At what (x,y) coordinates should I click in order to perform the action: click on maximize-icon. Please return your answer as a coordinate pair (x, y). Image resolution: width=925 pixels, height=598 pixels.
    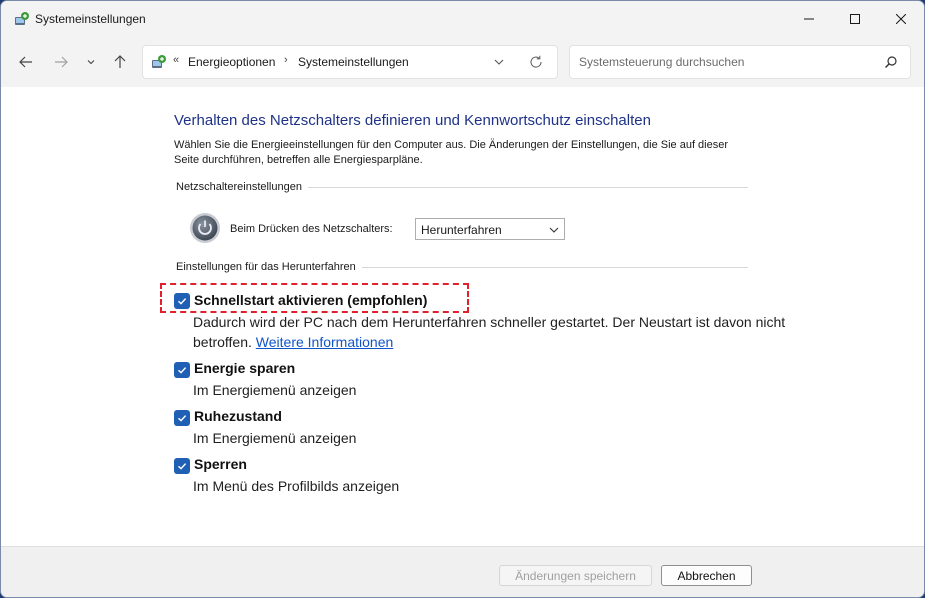
    Looking at the image, I should click on (855, 19).